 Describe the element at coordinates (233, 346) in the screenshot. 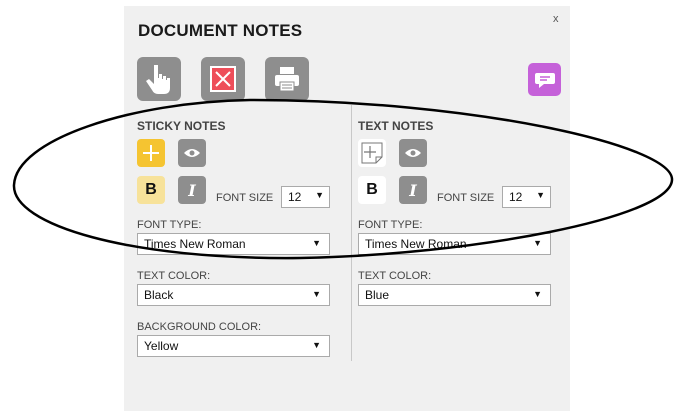

I see `sticky-background-color-select: Yellow ▼` at that location.